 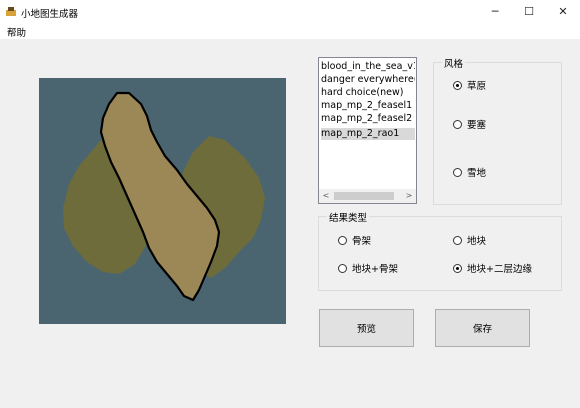 What do you see at coordinates (368, 93) in the screenshot?
I see `list-item: hard choice(new)` at bounding box center [368, 93].